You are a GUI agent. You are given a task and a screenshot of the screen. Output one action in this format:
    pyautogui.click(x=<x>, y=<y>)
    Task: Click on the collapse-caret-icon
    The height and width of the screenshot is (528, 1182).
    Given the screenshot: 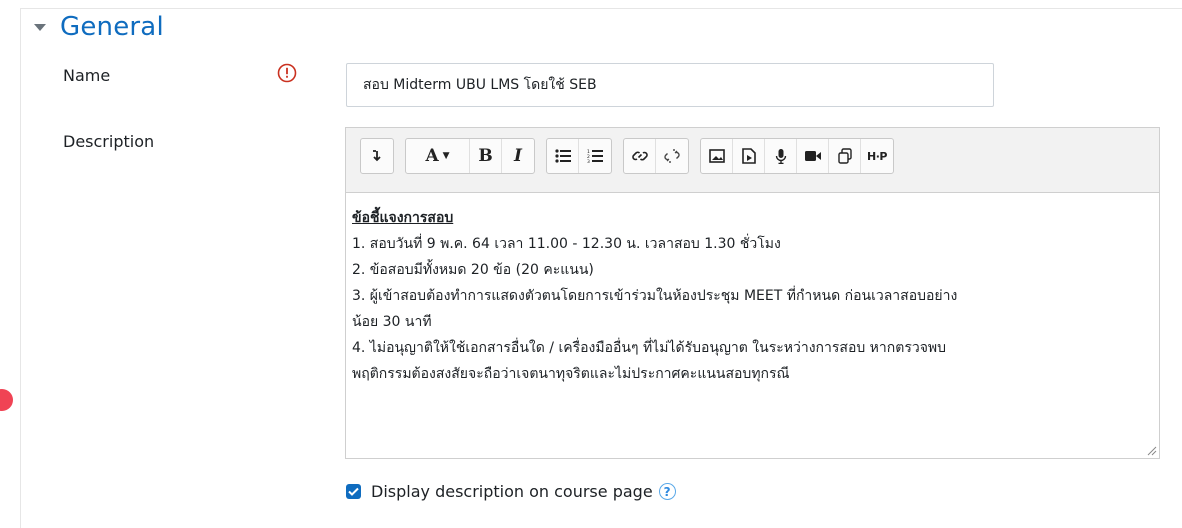 What is the action you would take?
    pyautogui.click(x=40, y=27)
    